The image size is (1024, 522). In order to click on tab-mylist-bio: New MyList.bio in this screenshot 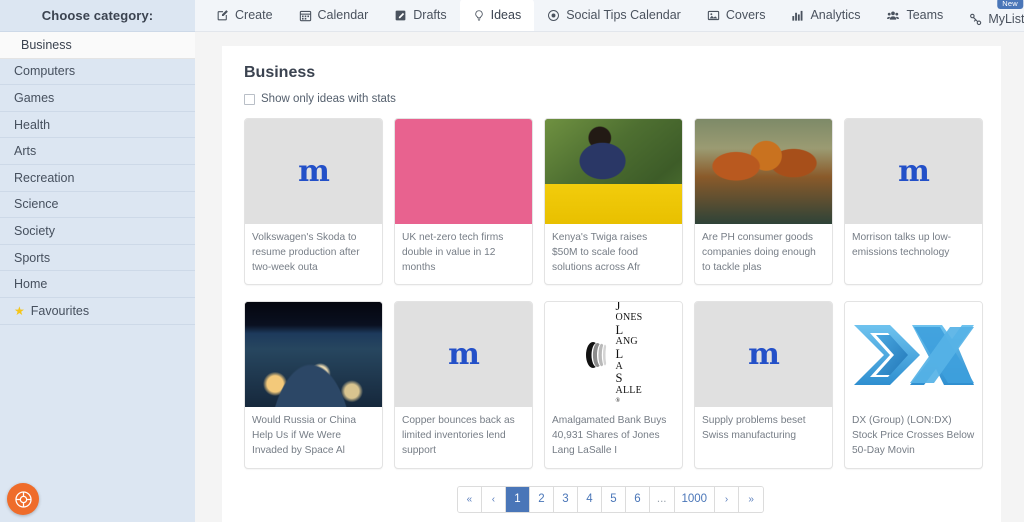, I will do `click(990, 15)`.